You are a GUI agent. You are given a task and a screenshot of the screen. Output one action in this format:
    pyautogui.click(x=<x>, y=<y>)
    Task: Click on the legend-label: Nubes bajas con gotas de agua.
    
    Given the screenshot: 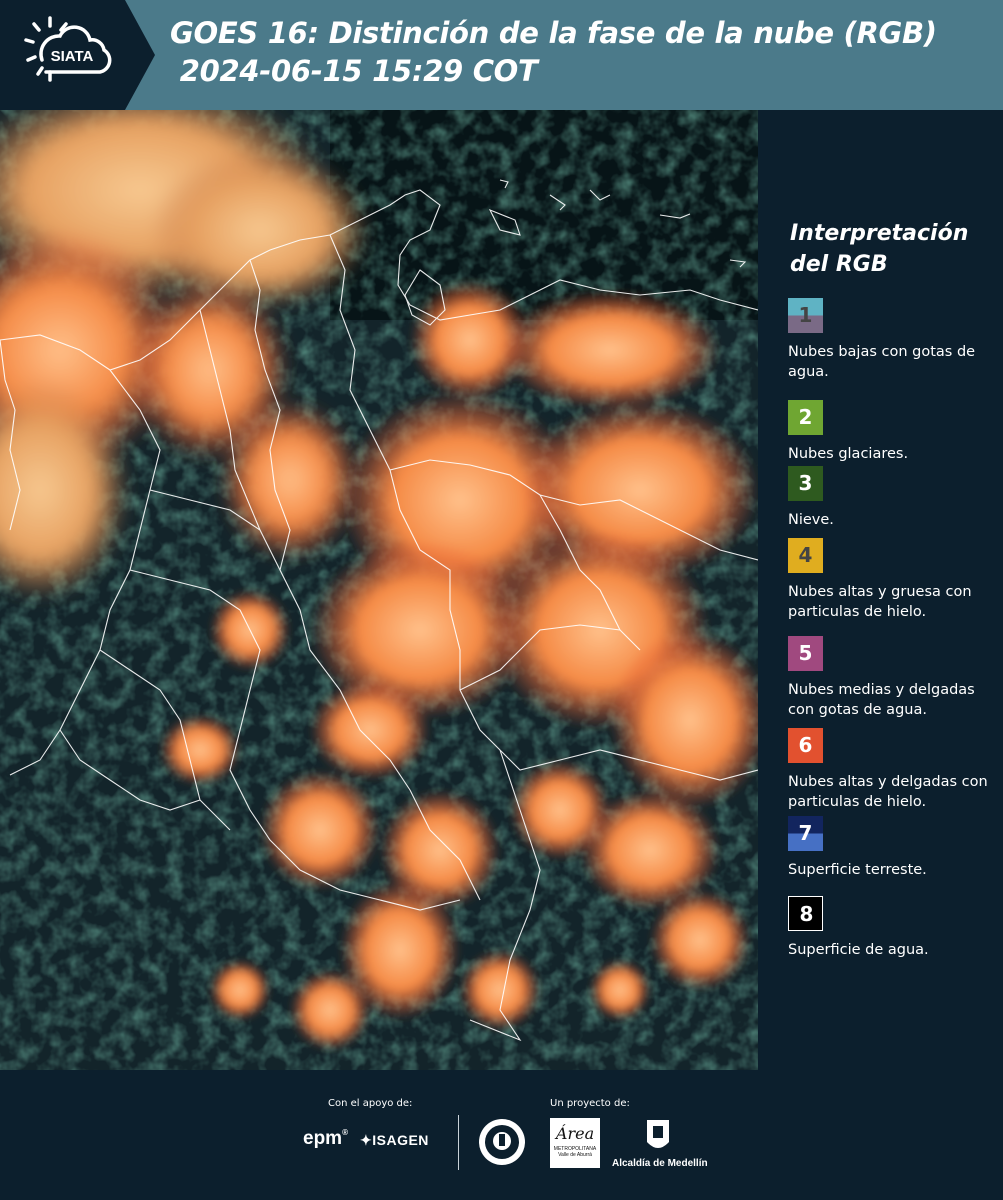 What is the action you would take?
    pyautogui.click(x=882, y=362)
    